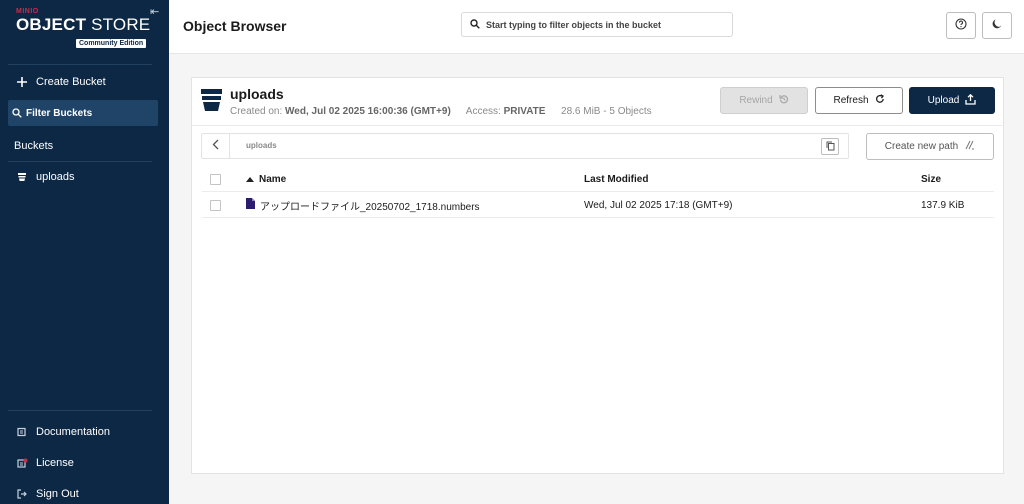 The width and height of the screenshot is (1024, 504). Describe the element at coordinates (784, 100) in the screenshot. I see `rewind-icon` at that location.